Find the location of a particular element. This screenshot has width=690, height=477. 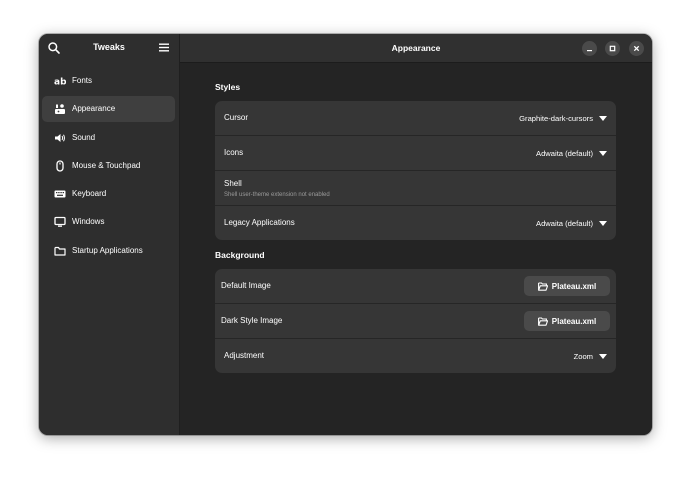

minimize-icon is located at coordinates (589, 51).